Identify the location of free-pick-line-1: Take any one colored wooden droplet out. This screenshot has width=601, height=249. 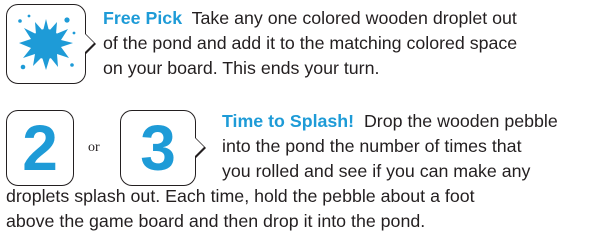
(354, 18).